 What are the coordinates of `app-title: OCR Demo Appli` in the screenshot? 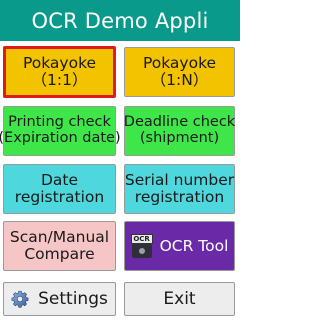 It's located at (120, 20).